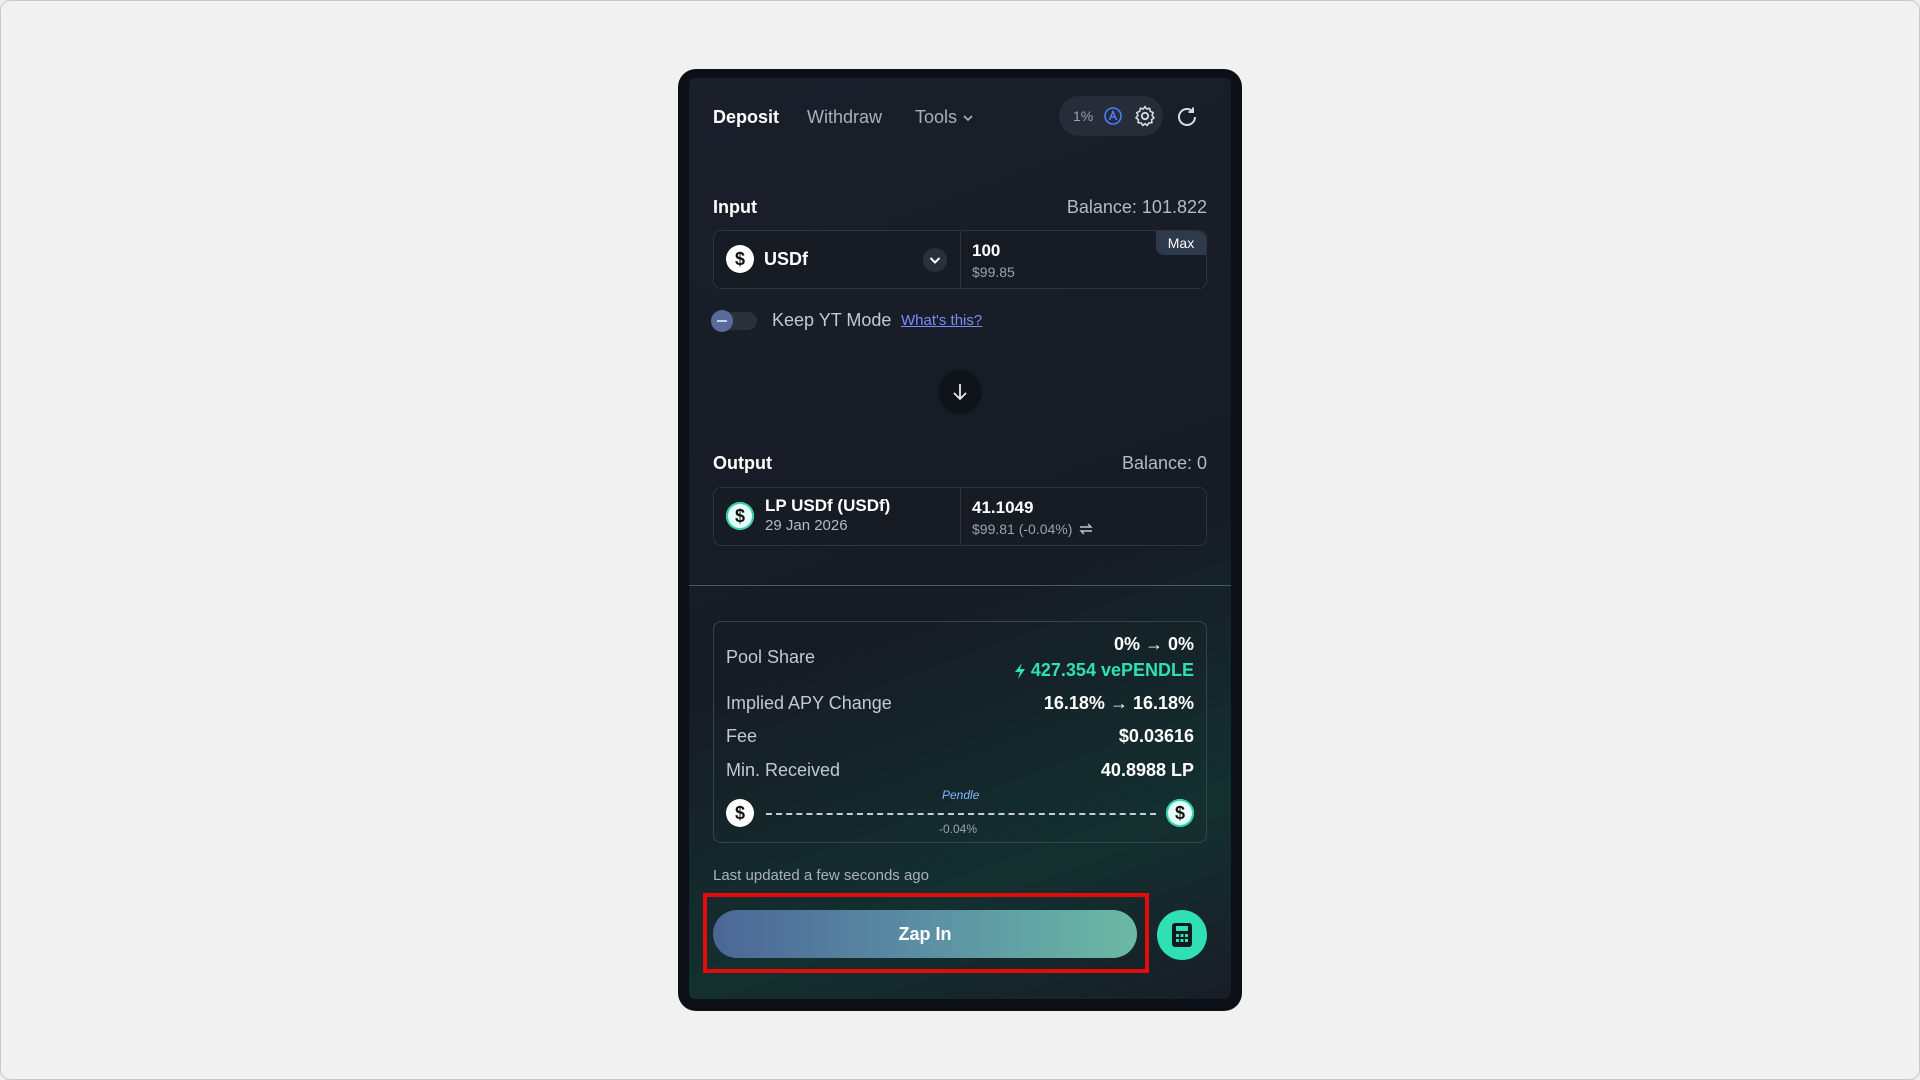  Describe the element at coordinates (786, 258) in the screenshot. I see `input-token-name: USDf` at that location.